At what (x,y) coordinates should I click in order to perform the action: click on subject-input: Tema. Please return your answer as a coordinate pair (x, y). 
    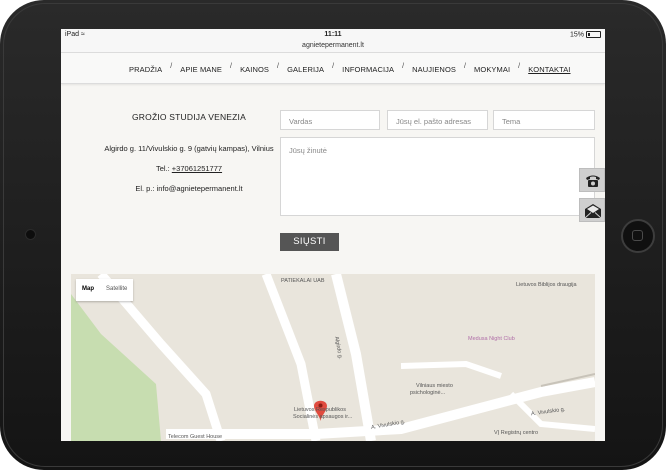
    Looking at the image, I should click on (544, 120).